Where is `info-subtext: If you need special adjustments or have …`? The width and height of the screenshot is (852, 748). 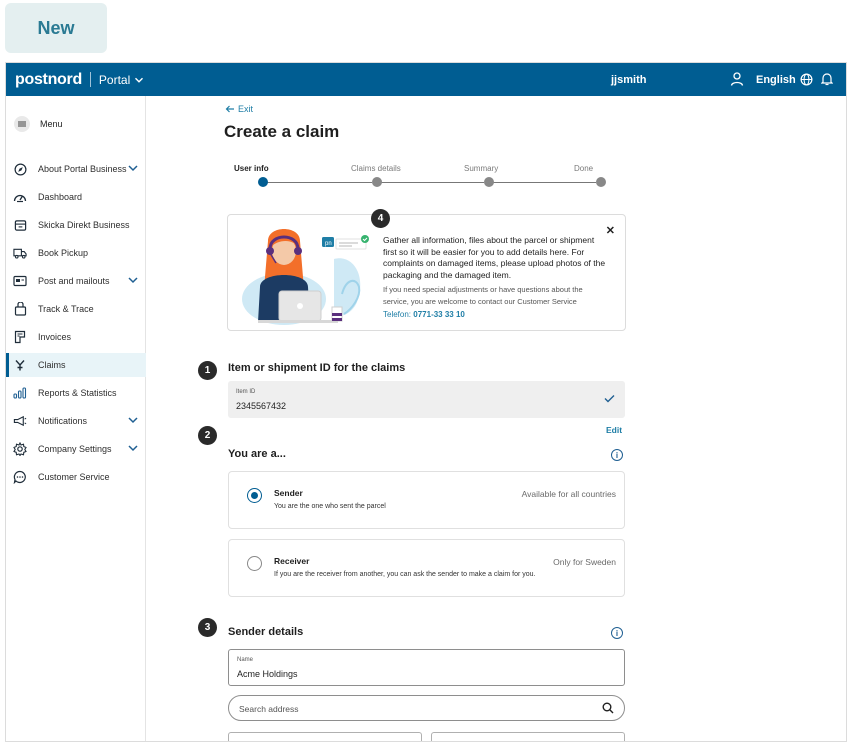
info-subtext: If you need special adjustments or have … is located at coordinates (483, 295).